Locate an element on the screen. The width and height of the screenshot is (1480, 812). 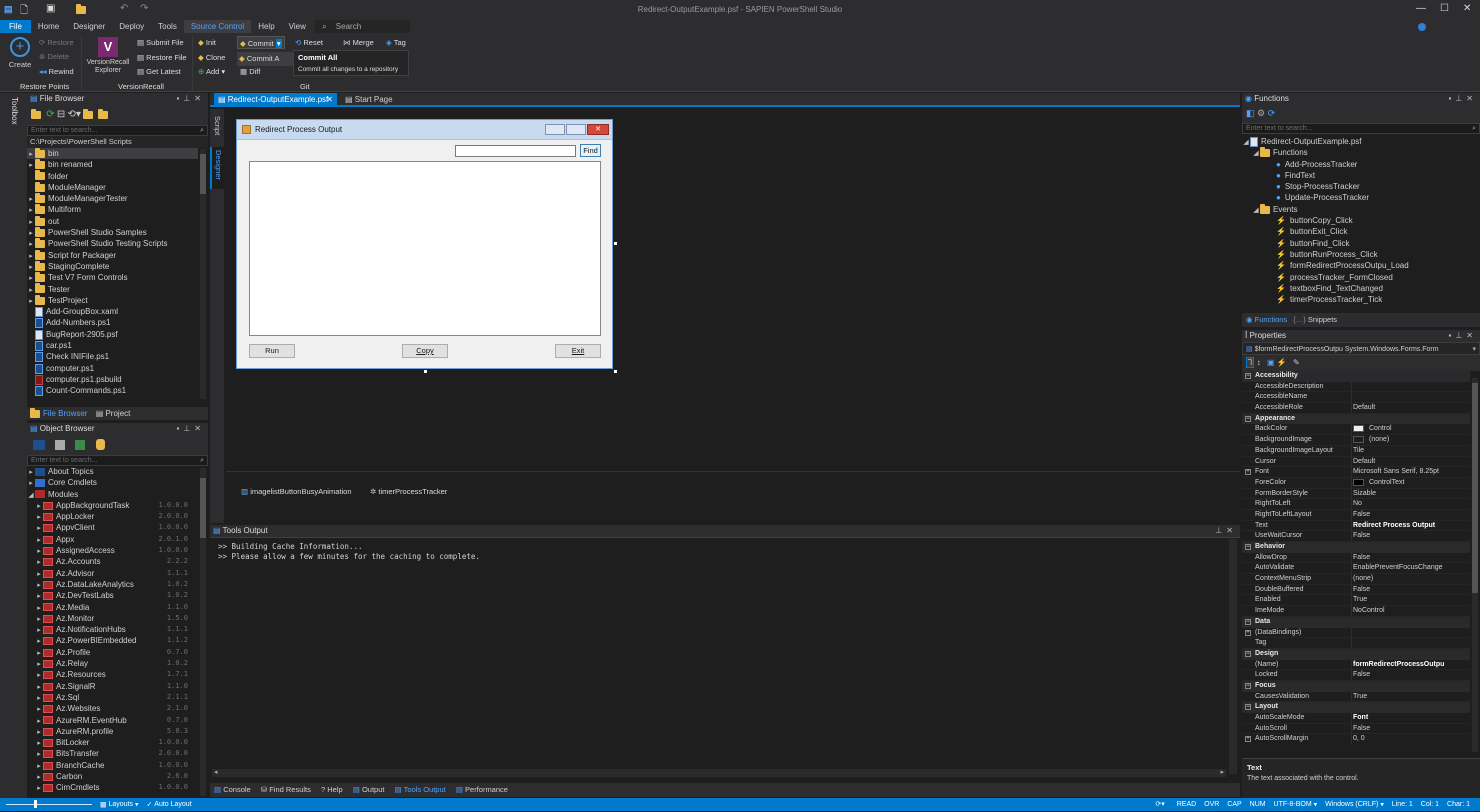
property-row: Text Redirect Process Output is located at coordinates (1356, 526).